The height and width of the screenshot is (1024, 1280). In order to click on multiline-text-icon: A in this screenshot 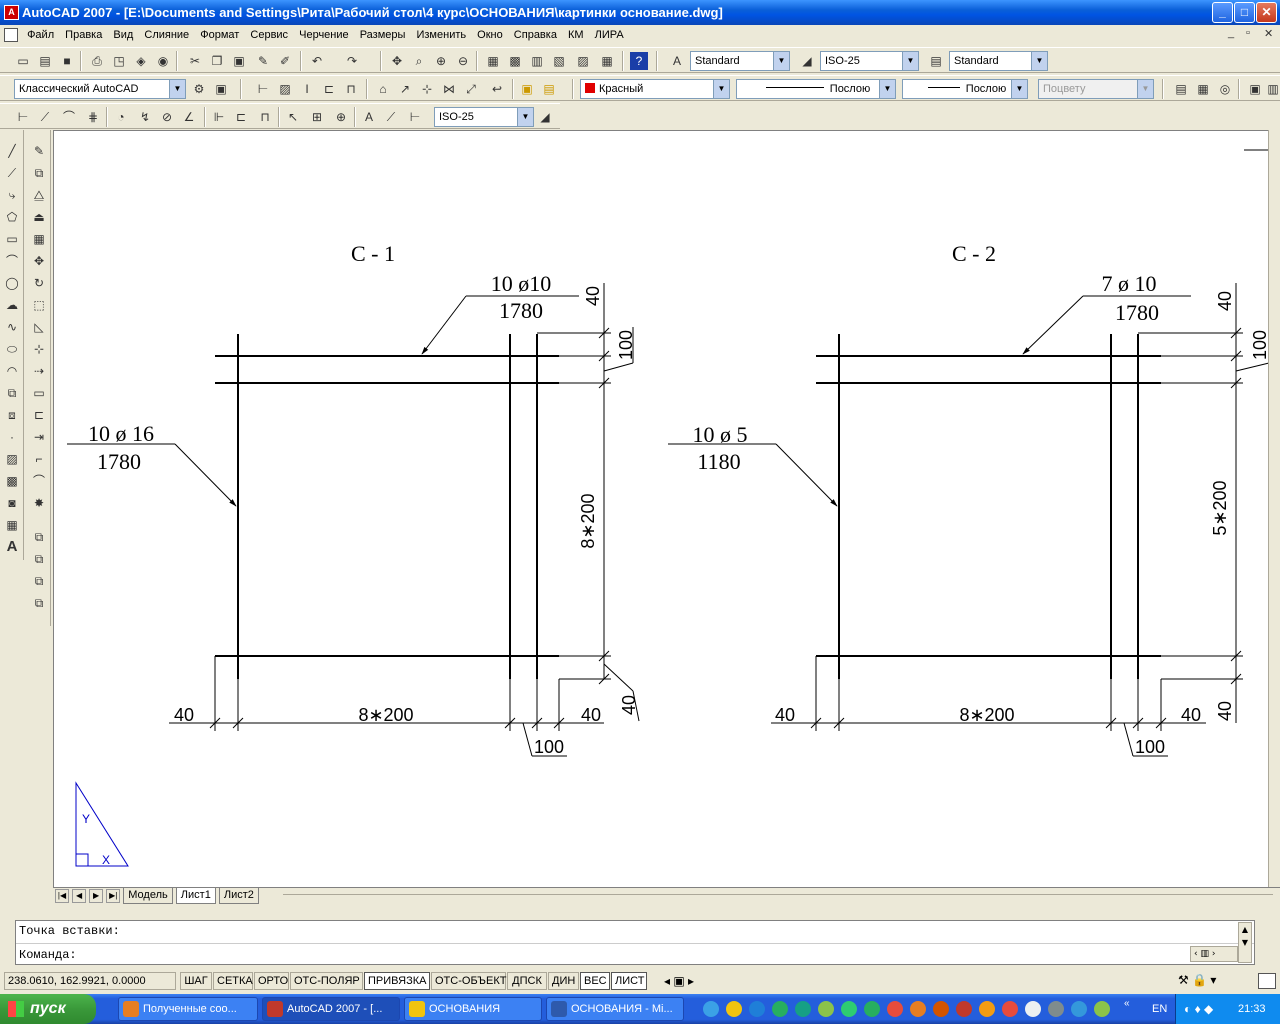, I will do `click(12, 547)`.